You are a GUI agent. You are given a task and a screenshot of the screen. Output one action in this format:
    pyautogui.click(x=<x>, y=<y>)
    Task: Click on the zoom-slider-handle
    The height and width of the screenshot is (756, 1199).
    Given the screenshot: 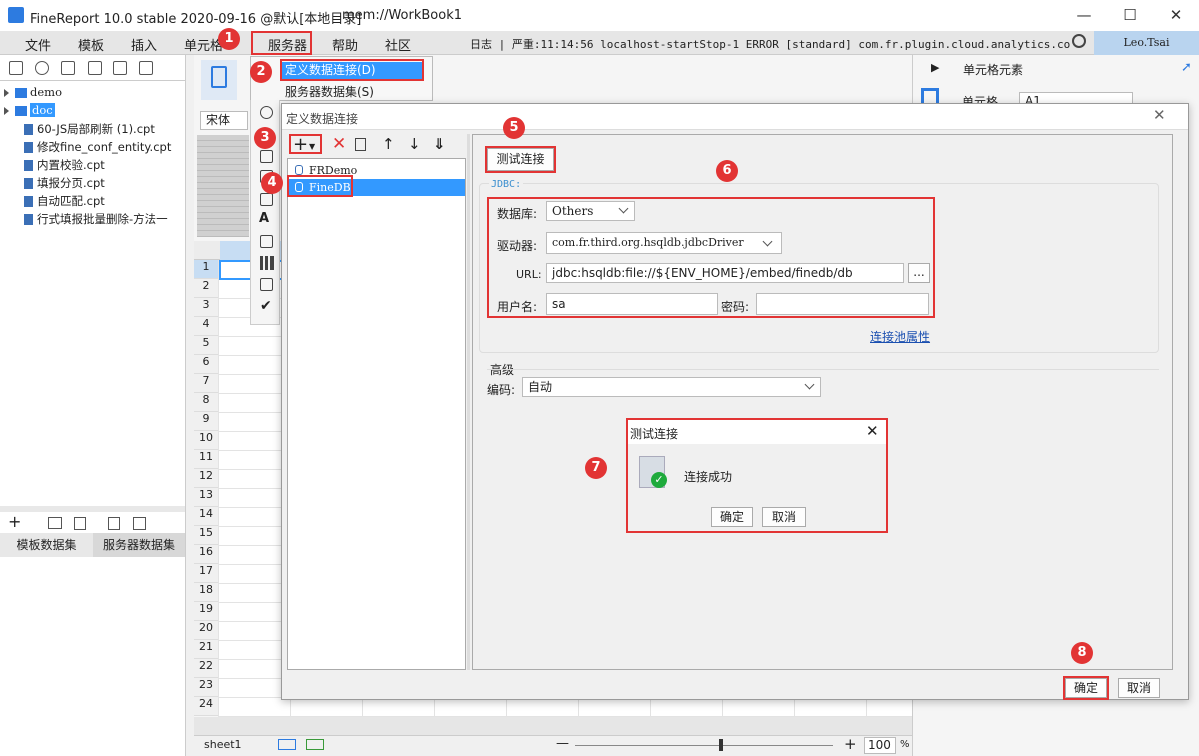 What is the action you would take?
    pyautogui.click(x=721, y=745)
    